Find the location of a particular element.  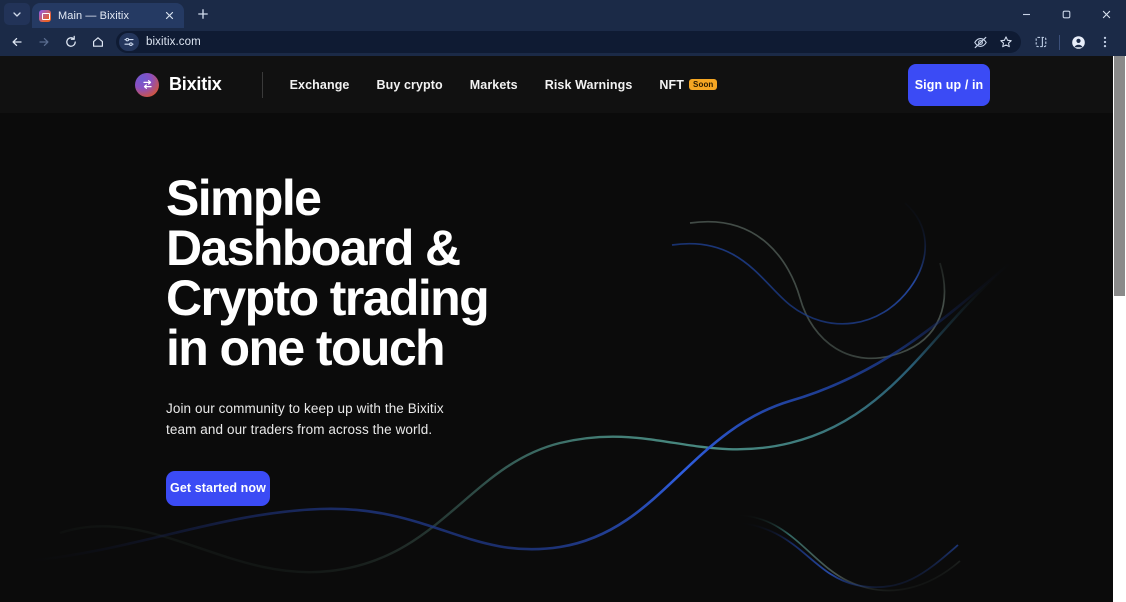

tune-sliders-icon is located at coordinates (129, 41).